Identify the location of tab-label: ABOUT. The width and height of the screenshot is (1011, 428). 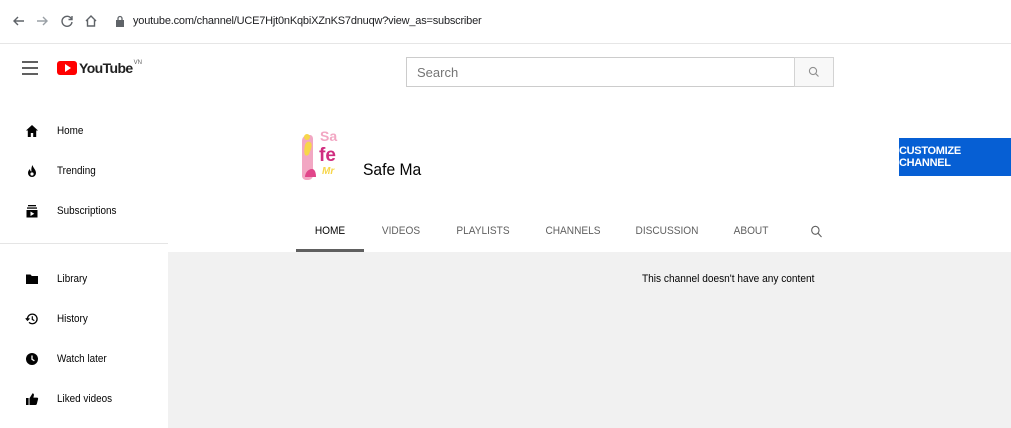
(751, 231).